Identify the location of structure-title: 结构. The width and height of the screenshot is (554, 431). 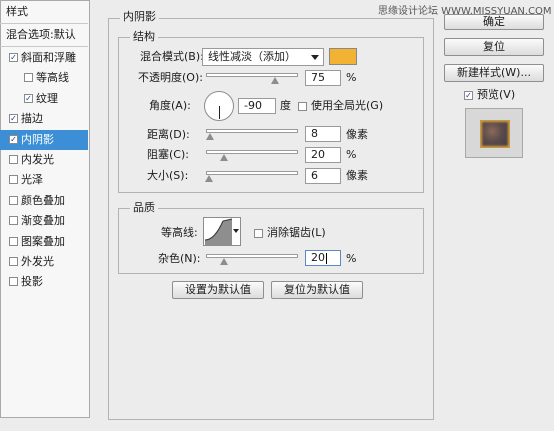
(144, 37).